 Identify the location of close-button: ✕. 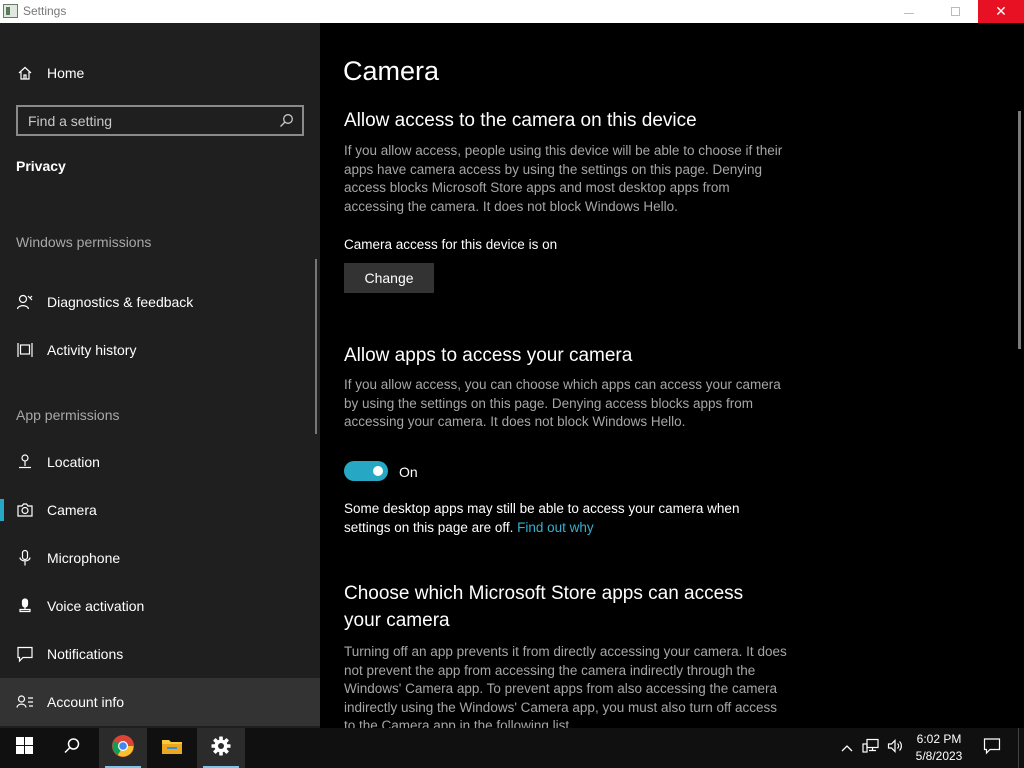
(1001, 11).